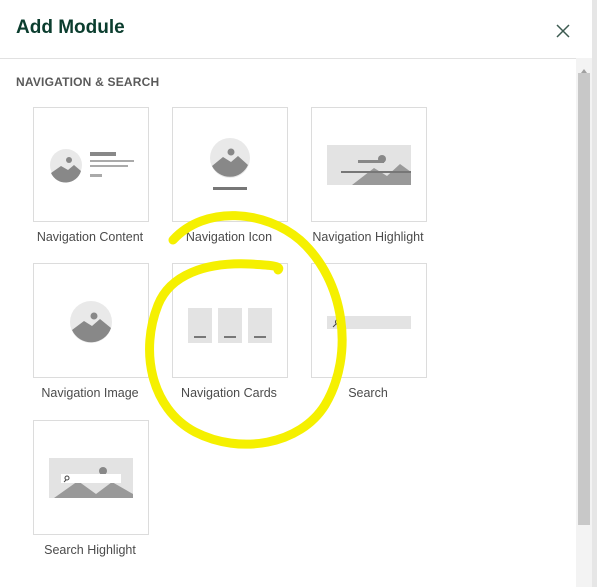 This screenshot has width=597, height=587. What do you see at coordinates (70, 27) in the screenshot?
I see `dialog-title: Add Module` at bounding box center [70, 27].